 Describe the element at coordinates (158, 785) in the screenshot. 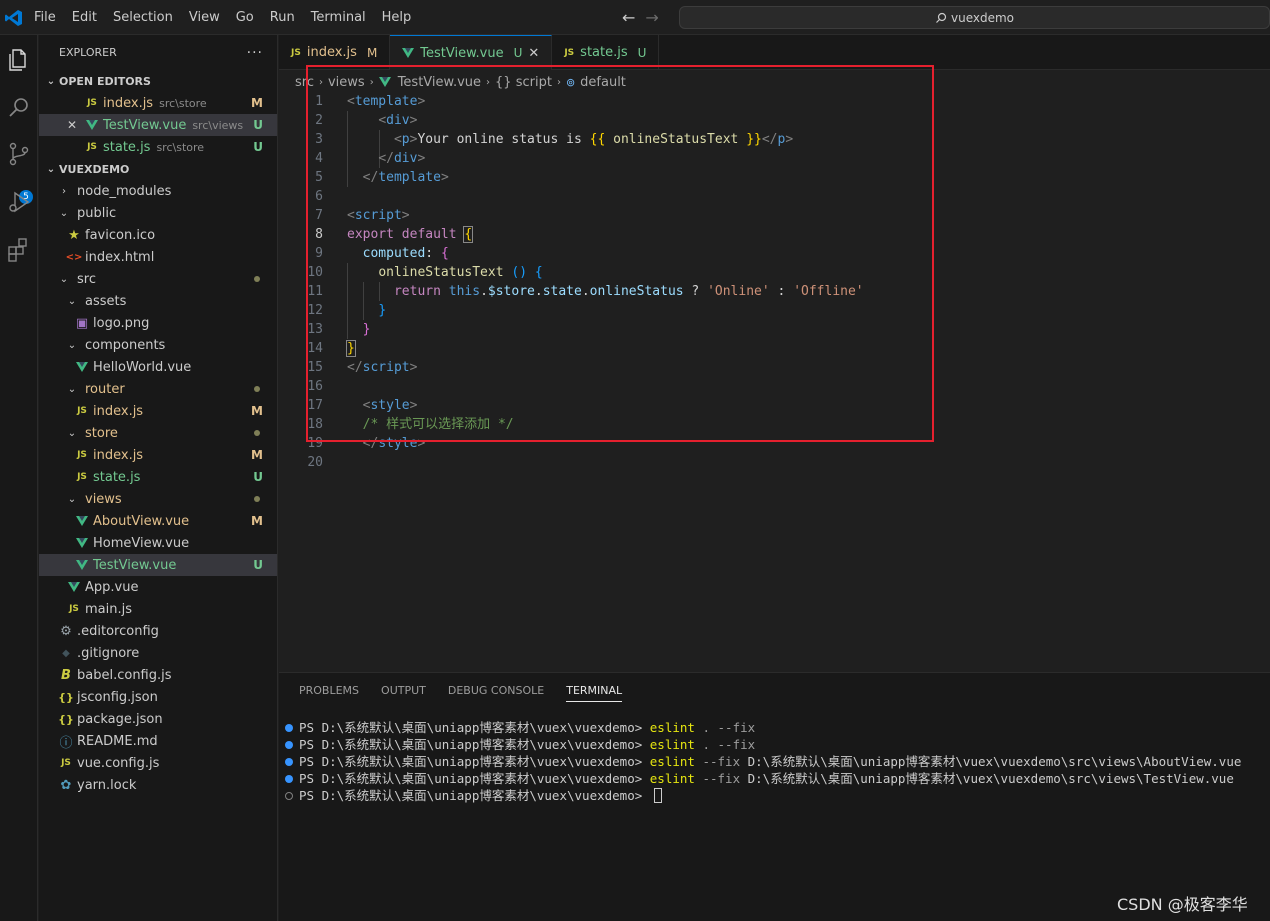

I see `file-item: ✿ yarn.lock` at that location.